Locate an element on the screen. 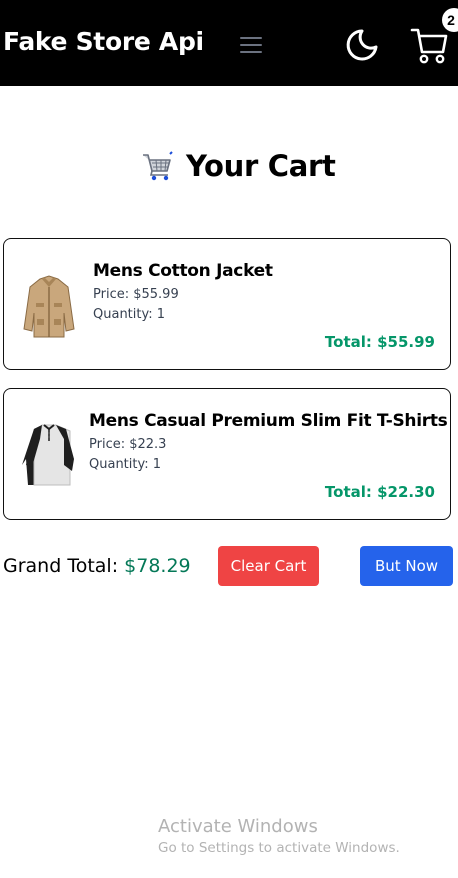 The image size is (458, 878). cart-item-total: Total: $55.99 is located at coordinates (379, 342).